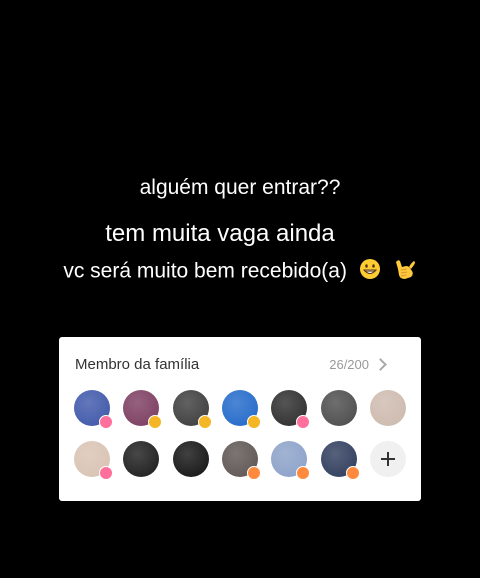  I want to click on add-member-button, so click(387, 459).